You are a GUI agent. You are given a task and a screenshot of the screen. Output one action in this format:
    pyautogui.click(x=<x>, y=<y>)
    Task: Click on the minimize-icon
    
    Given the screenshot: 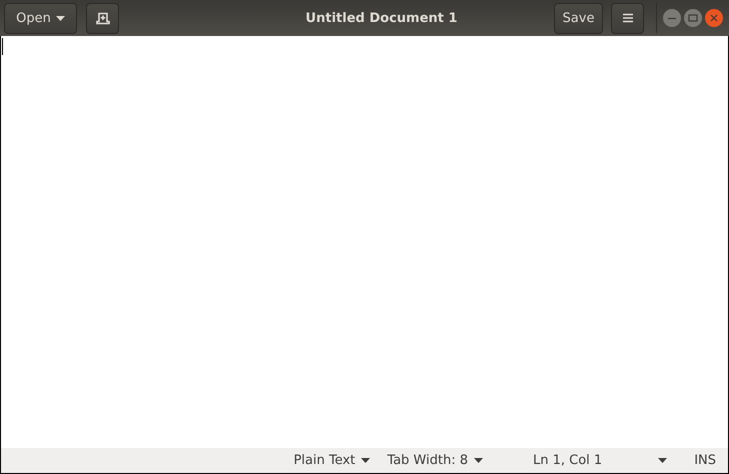 What is the action you would take?
    pyautogui.click(x=672, y=18)
    